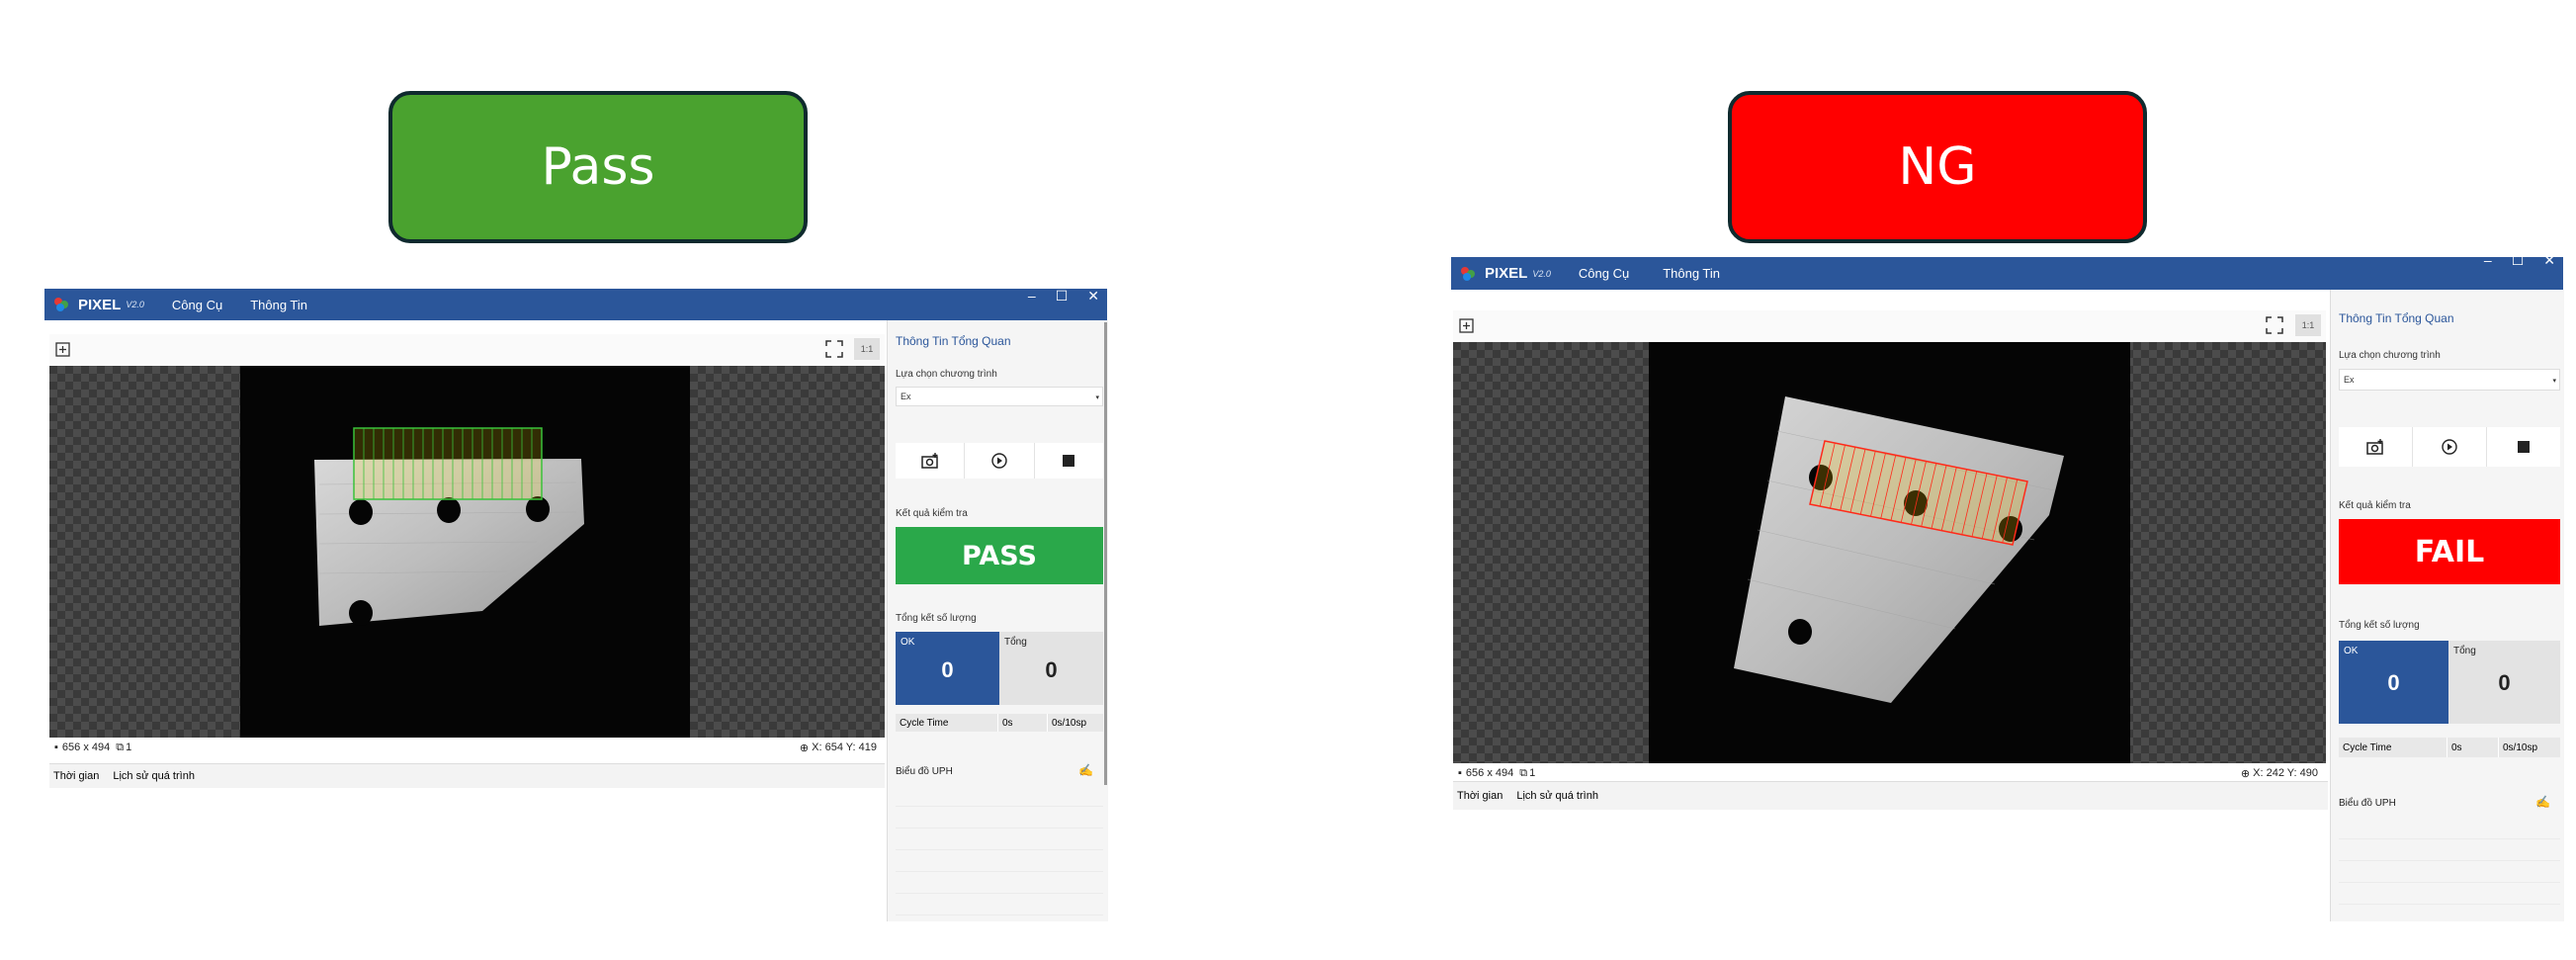  Describe the element at coordinates (1069, 723) in the screenshot. I see `cycle-rate-value: 0s/10sp` at that location.